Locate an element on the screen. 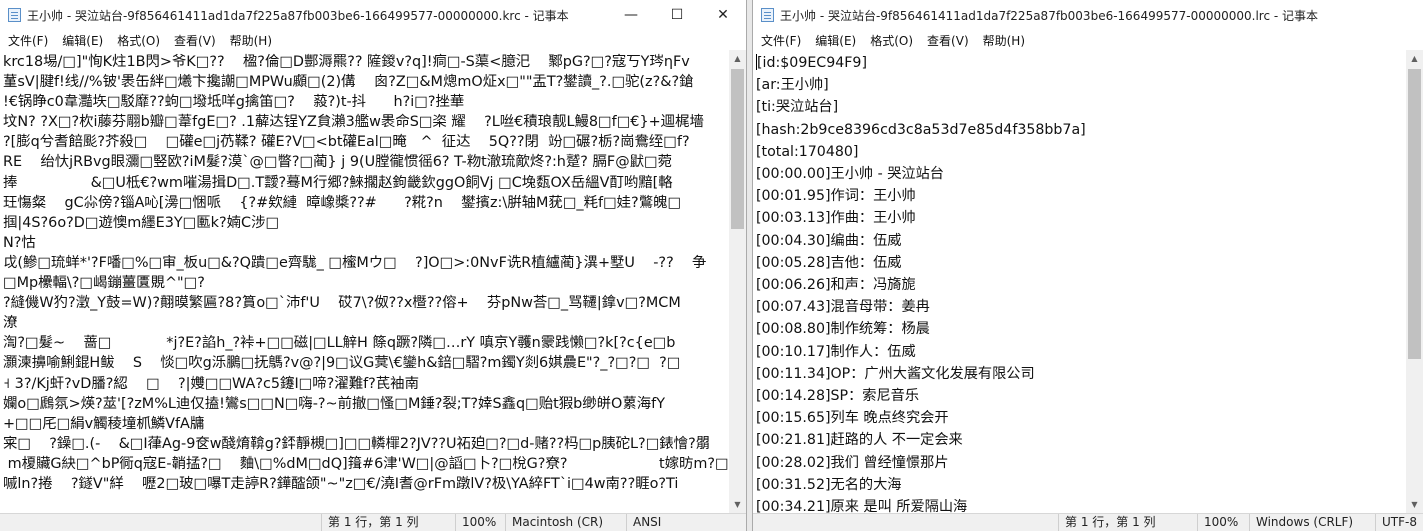 This screenshot has width=1423, height=531. right-scroll-thumb is located at coordinates (1414, 214).